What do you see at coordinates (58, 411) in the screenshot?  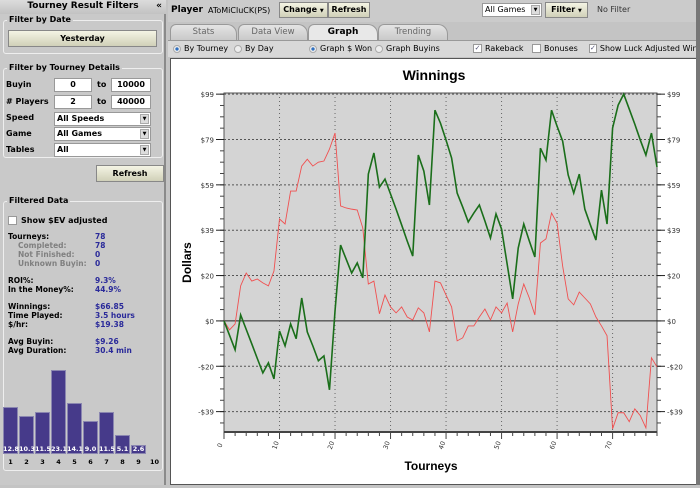 I see `histogram-bar` at bounding box center [58, 411].